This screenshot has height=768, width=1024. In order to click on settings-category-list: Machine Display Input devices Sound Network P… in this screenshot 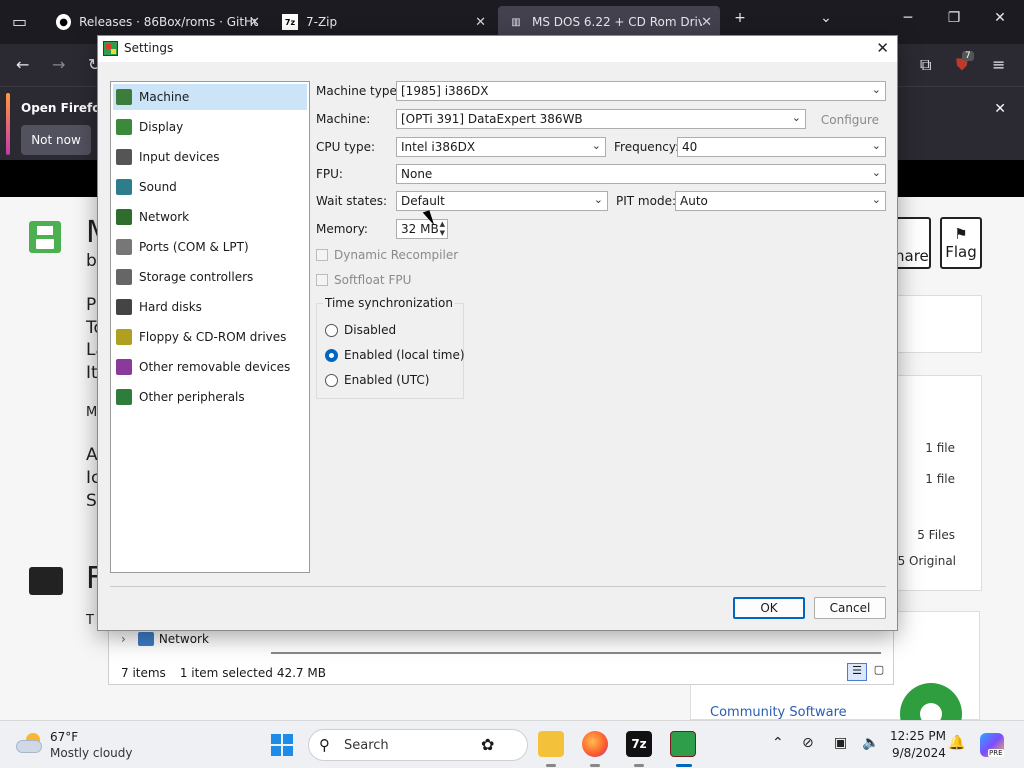, I will do `click(210, 327)`.